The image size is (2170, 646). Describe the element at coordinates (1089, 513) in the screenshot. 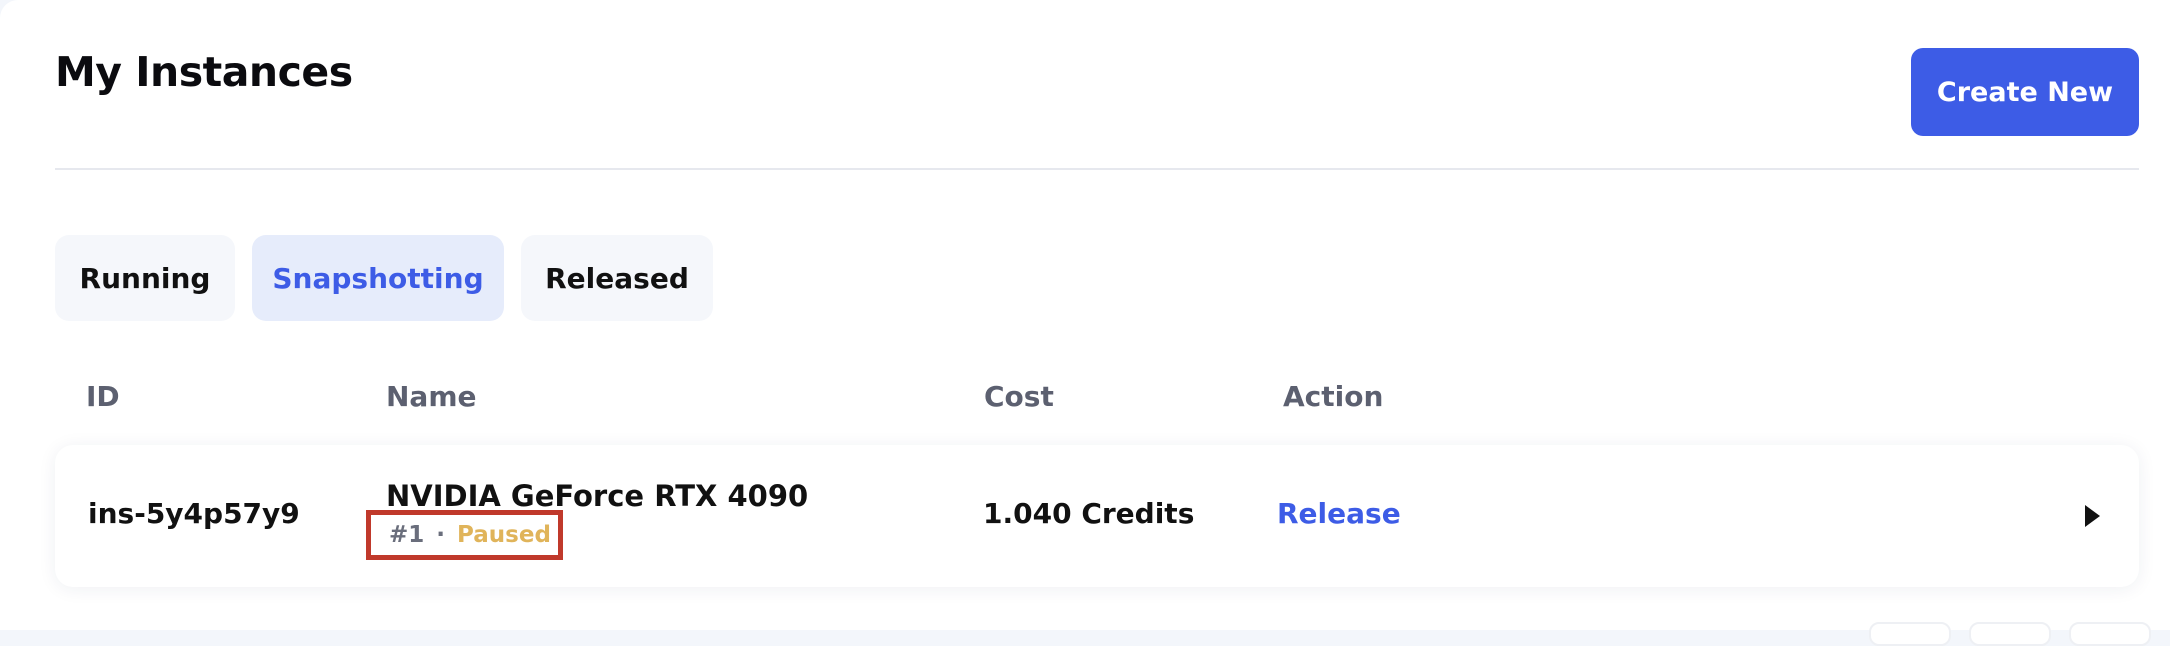

I see `instance-cost: 1.040 Credits` at that location.